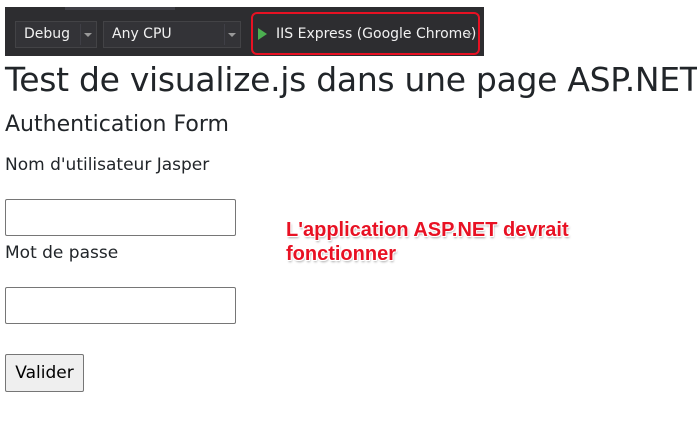 This screenshot has height=425, width=697. I want to click on solution-configuration-dropdown: Debug, so click(56, 34).